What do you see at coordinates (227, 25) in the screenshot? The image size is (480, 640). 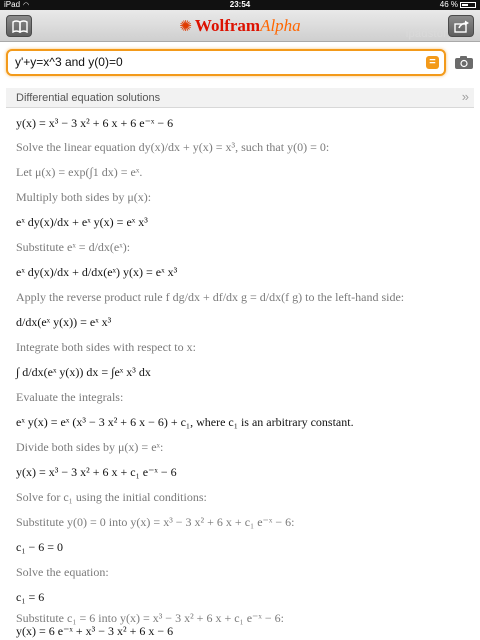 I see `logo-wolfram-text: Wolfram` at bounding box center [227, 25].